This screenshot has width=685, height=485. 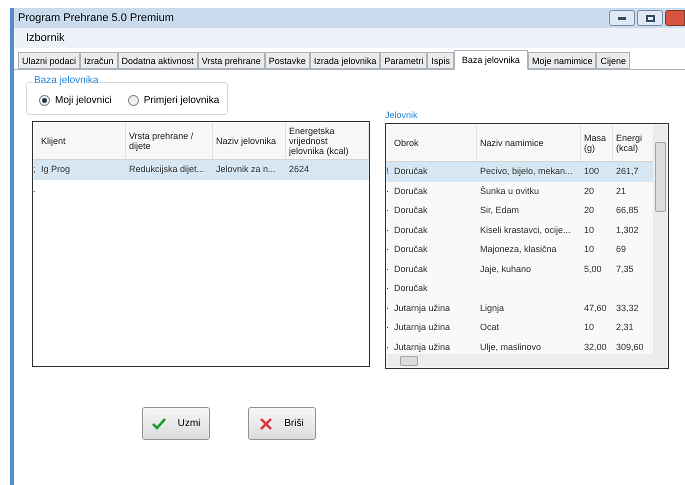 What do you see at coordinates (509, 191) in the screenshot?
I see `table-cell-text: Šunka u ovitku` at bounding box center [509, 191].